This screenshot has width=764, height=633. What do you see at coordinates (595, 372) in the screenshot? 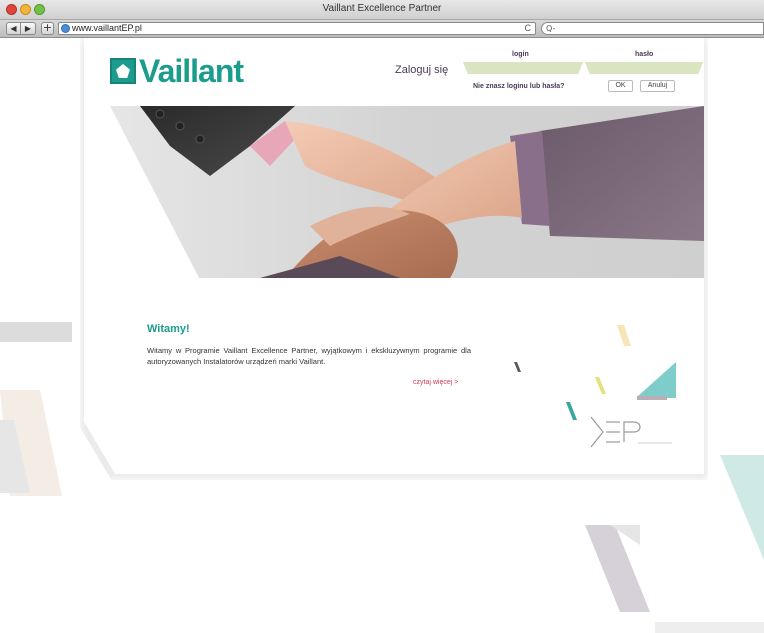
I see `ep-decoration` at bounding box center [595, 372].